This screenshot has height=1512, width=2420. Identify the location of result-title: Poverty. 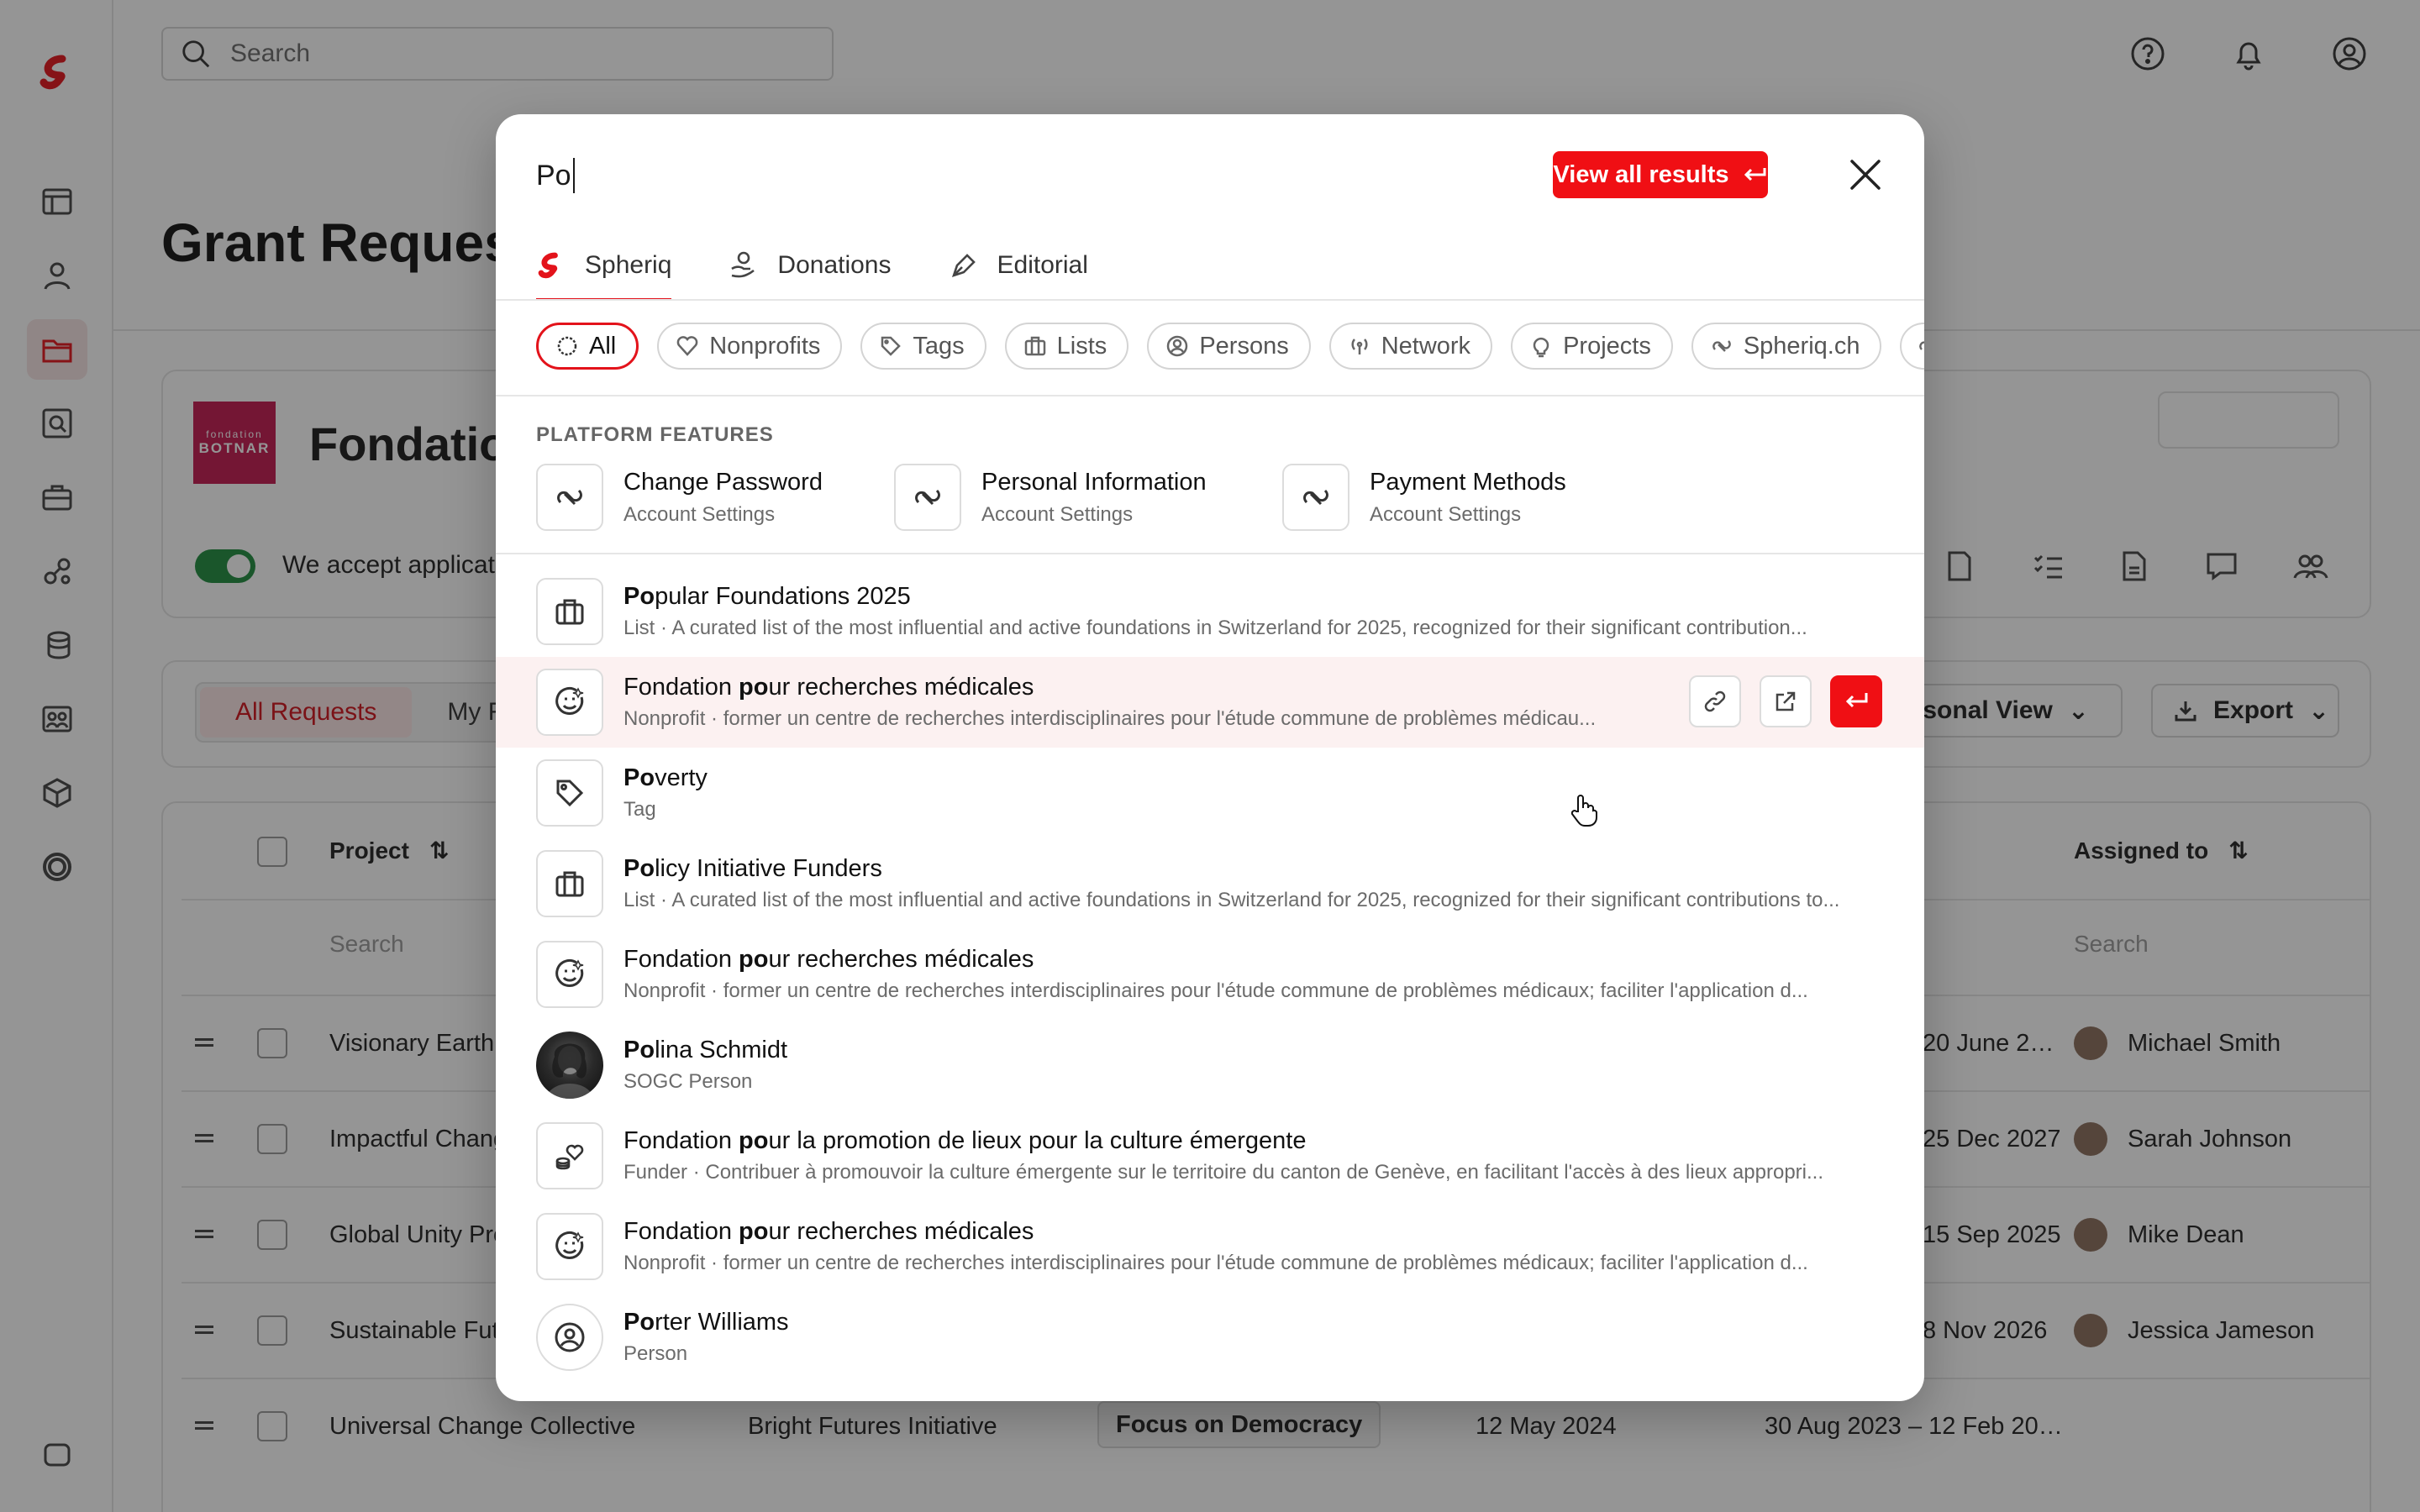
(665, 778).